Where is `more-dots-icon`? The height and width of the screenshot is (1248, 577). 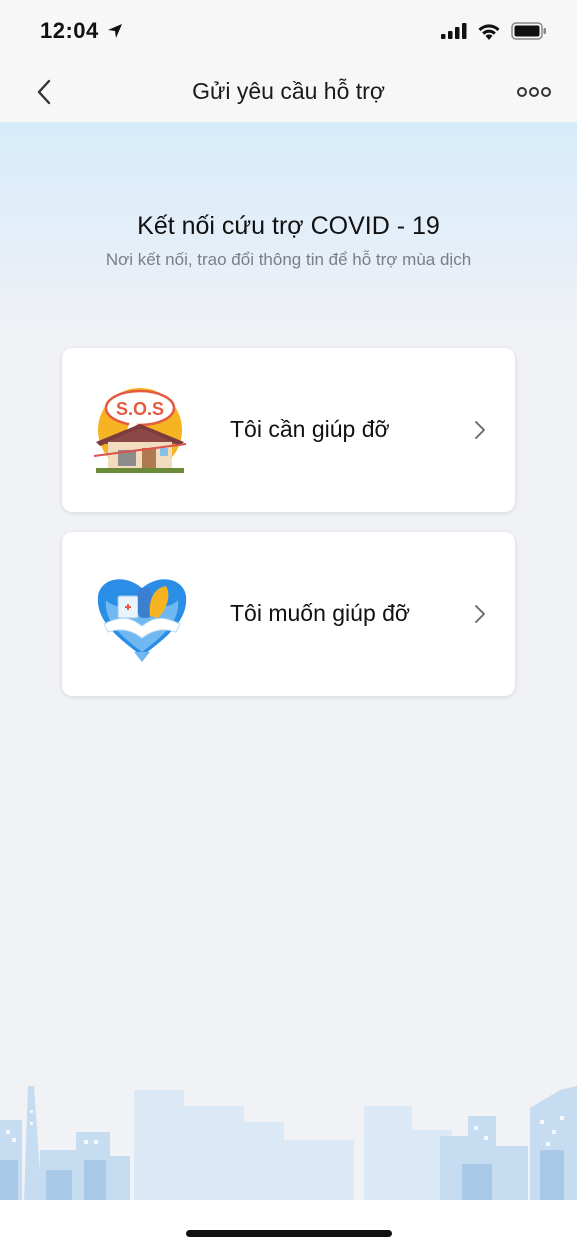 more-dots-icon is located at coordinates (534, 92).